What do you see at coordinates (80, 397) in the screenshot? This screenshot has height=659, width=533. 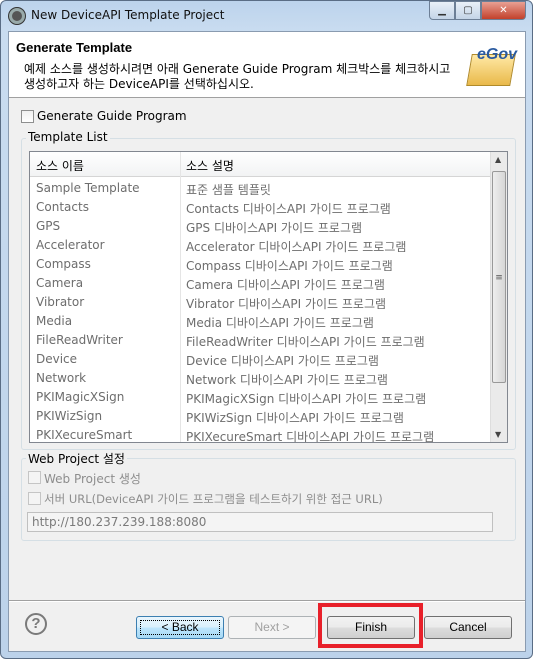 I see `row-name: PKIMagicXSign` at bounding box center [80, 397].